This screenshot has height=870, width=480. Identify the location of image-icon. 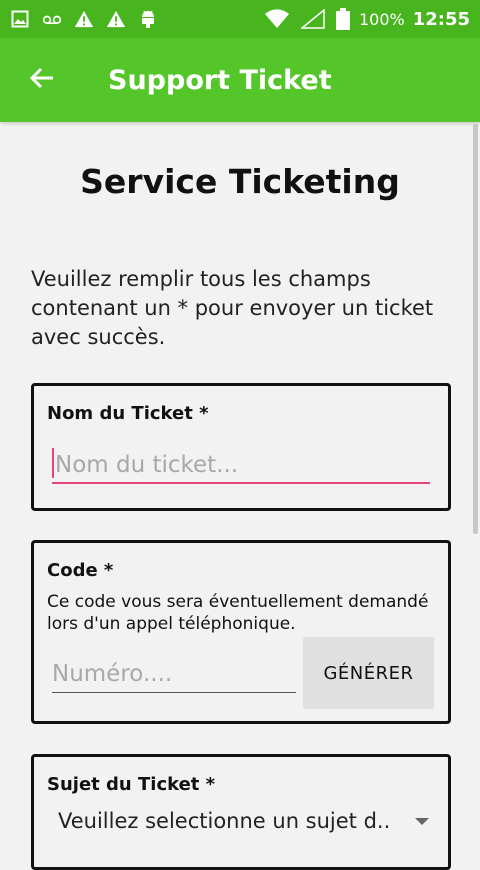
(20, 19).